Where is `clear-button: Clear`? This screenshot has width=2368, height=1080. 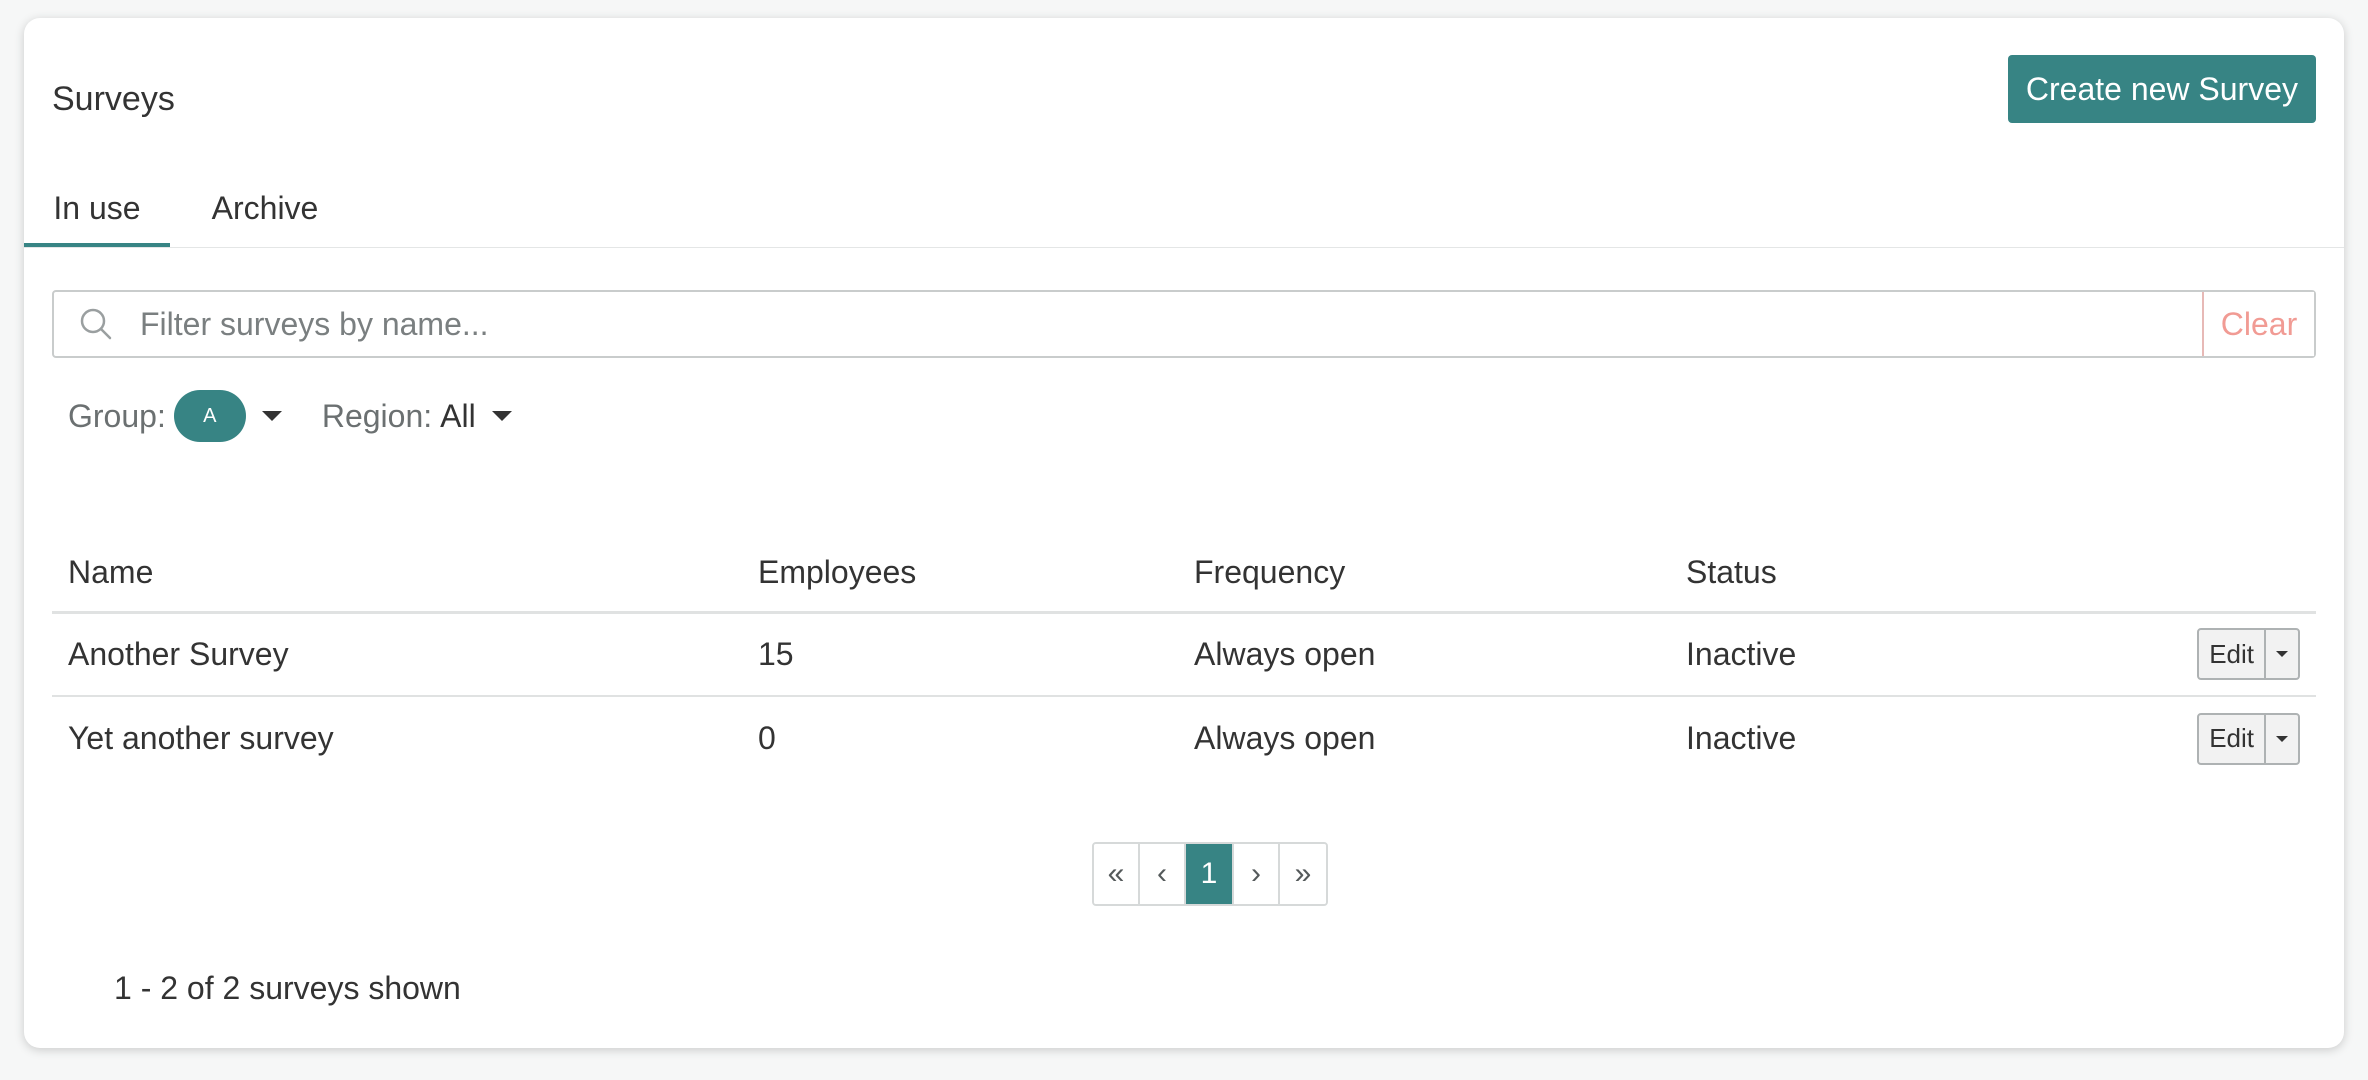 clear-button: Clear is located at coordinates (2258, 324).